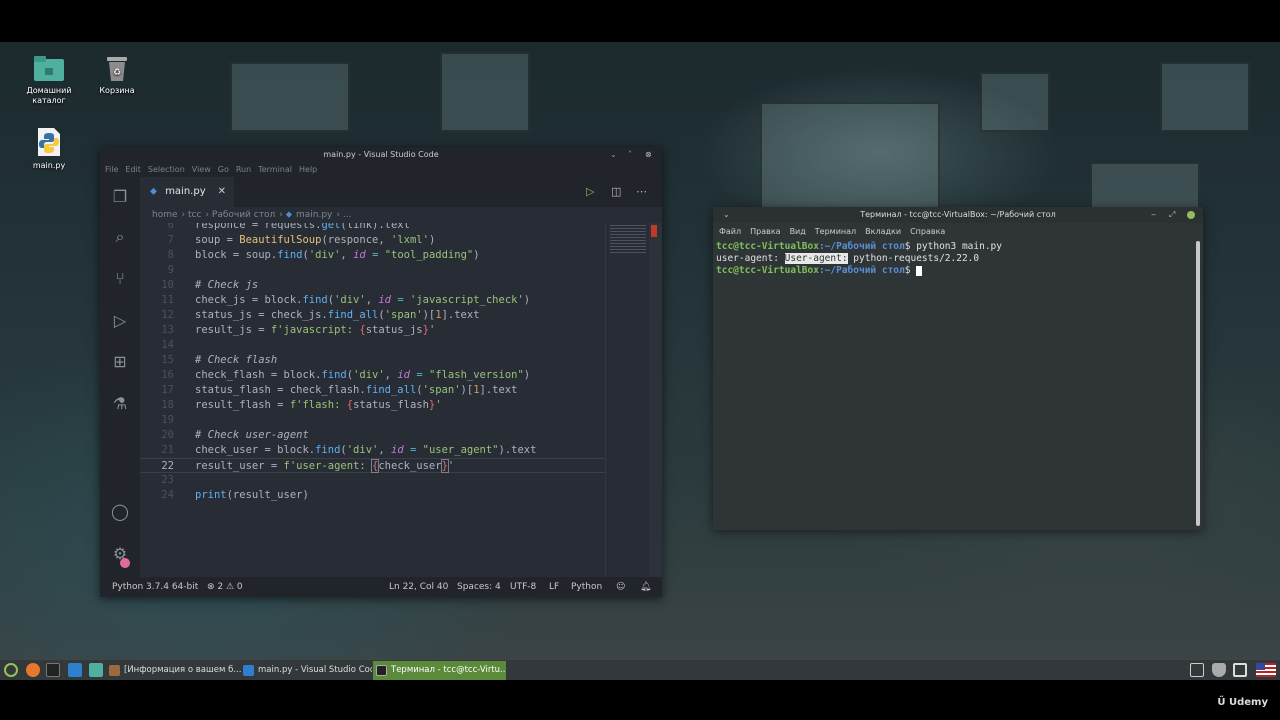  What do you see at coordinates (726, 215) in the screenshot?
I see `window-menu-icon: ⌄` at bounding box center [726, 215].